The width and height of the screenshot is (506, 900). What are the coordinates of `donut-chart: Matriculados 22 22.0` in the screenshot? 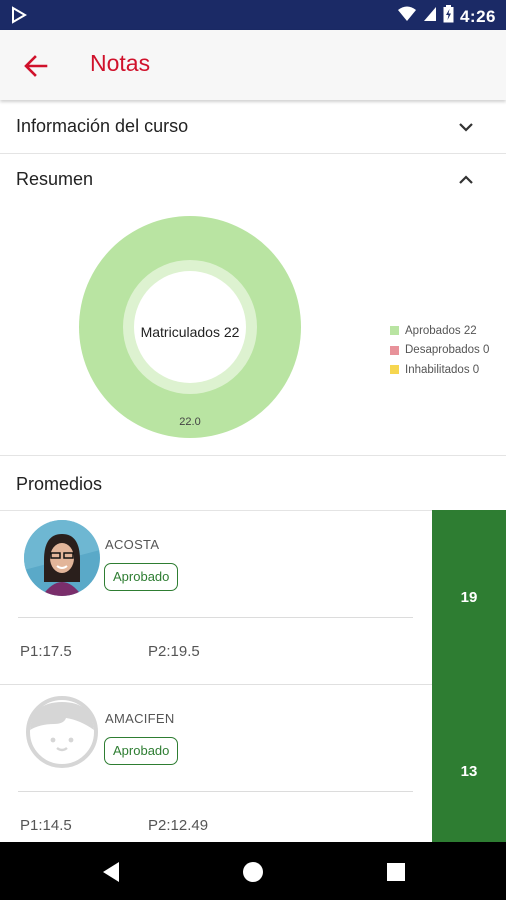 It's located at (190, 327).